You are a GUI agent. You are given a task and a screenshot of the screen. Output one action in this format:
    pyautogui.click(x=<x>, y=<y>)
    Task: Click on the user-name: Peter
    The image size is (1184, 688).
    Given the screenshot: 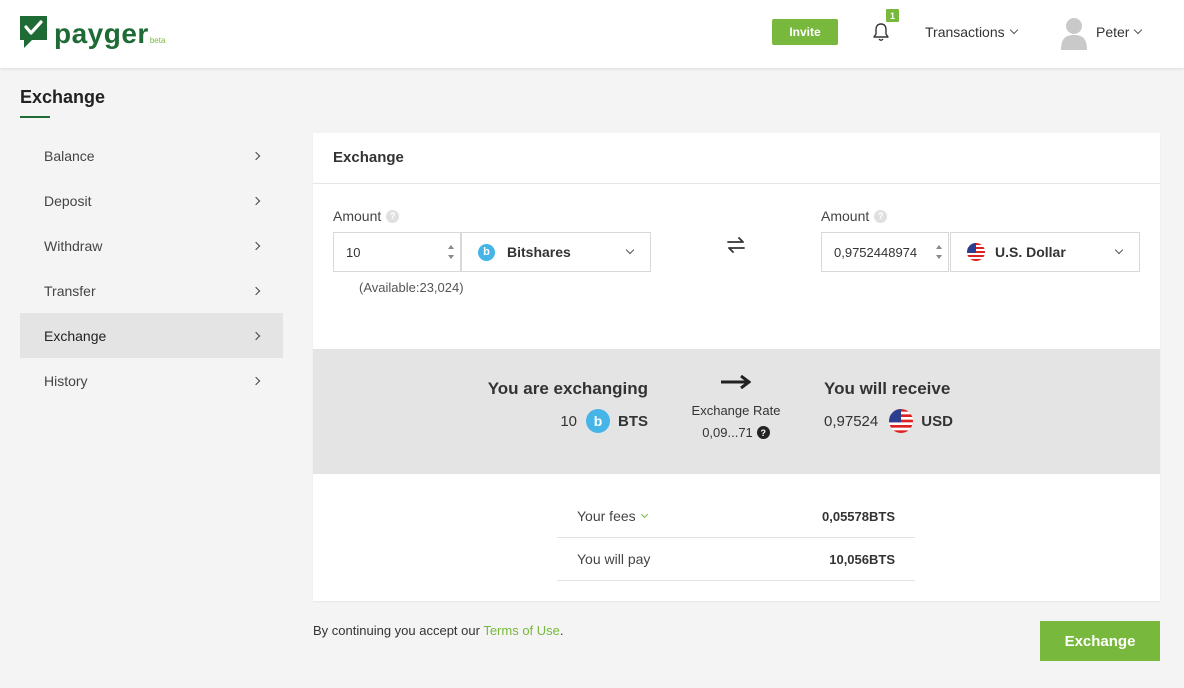 What is the action you would take?
    pyautogui.click(x=1113, y=32)
    